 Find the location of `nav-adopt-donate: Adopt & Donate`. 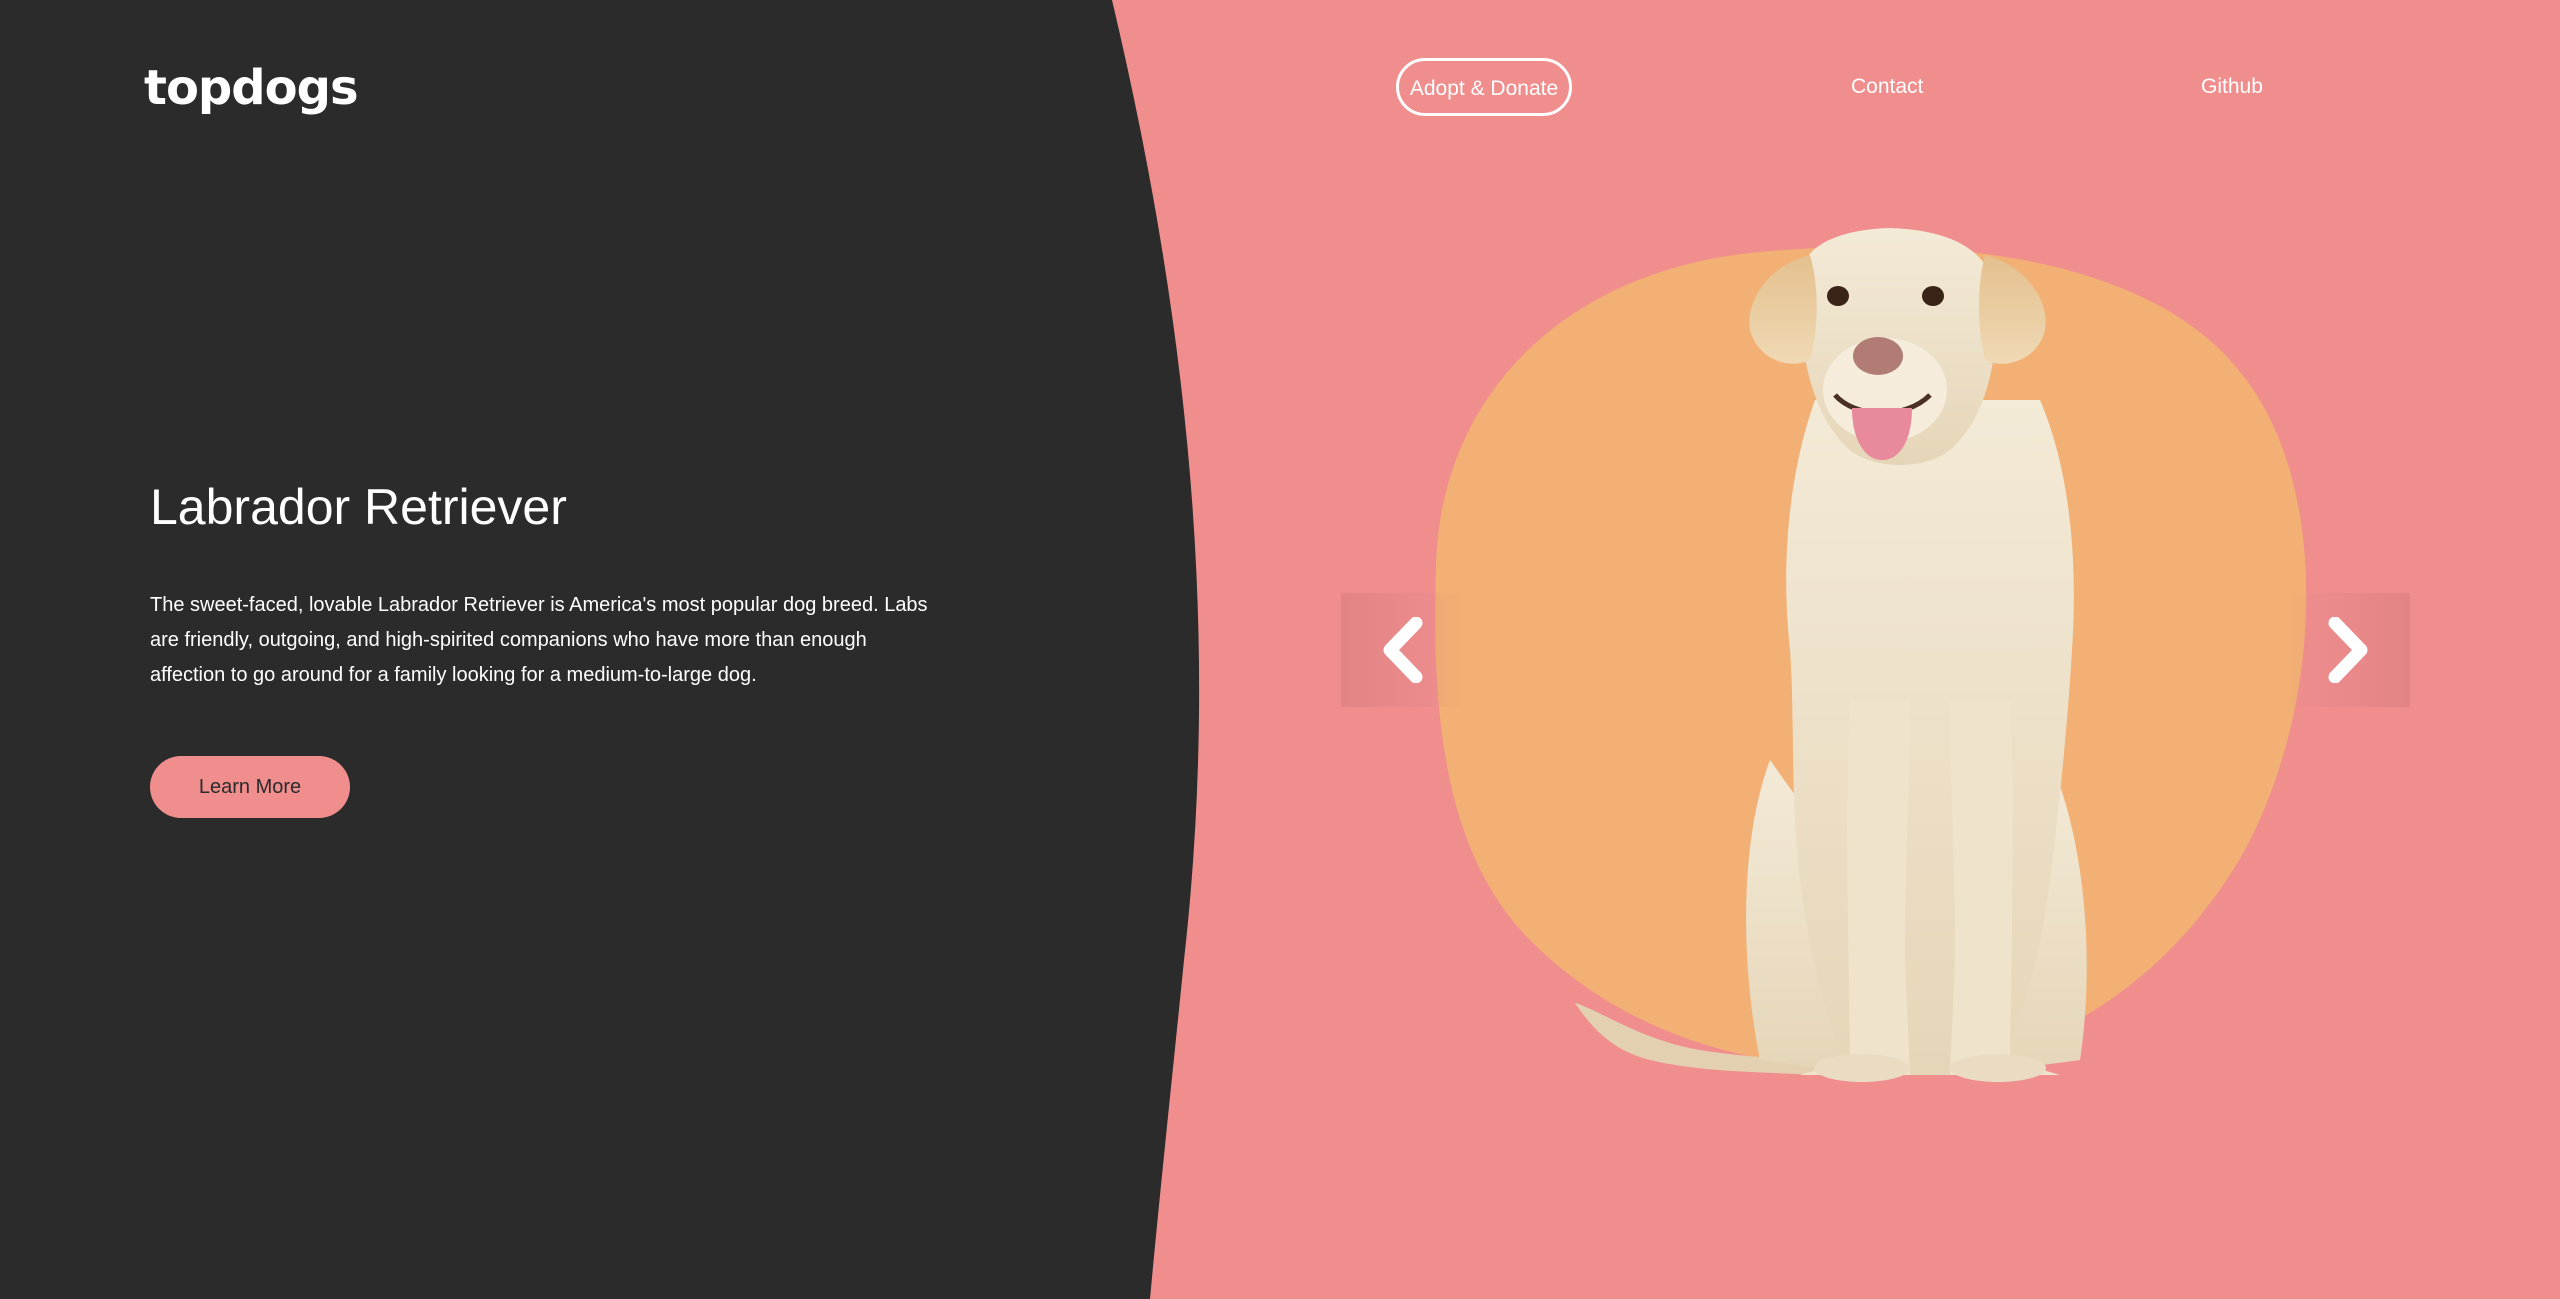

nav-adopt-donate: Adopt & Donate is located at coordinates (1484, 87).